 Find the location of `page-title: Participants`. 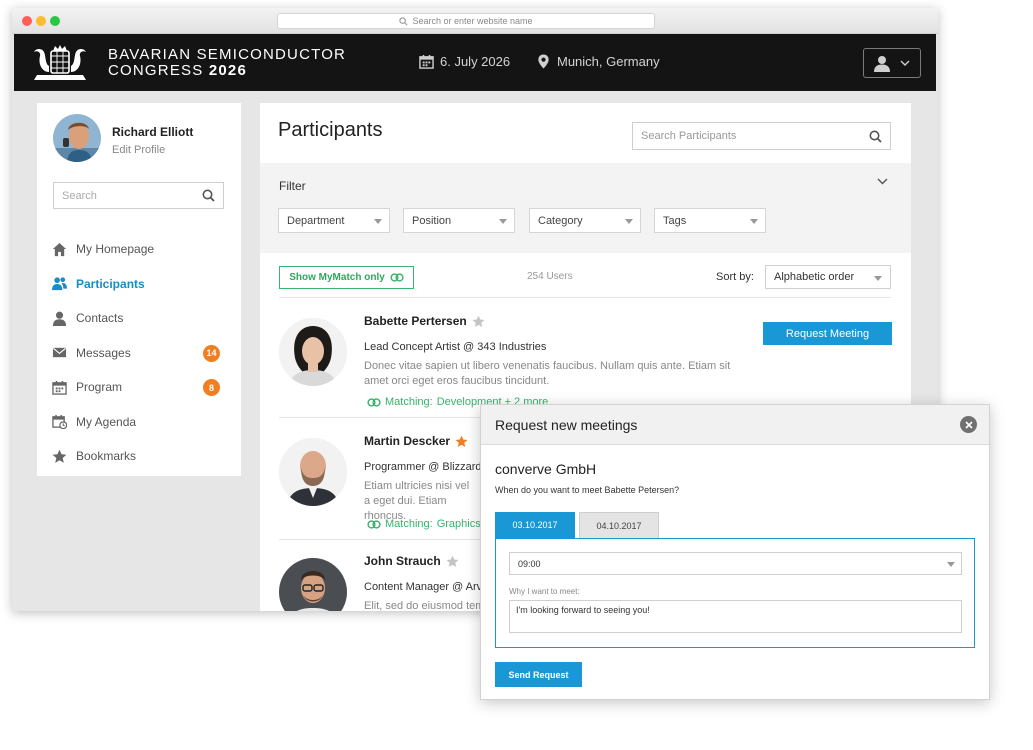

page-title: Participants is located at coordinates (330, 130).